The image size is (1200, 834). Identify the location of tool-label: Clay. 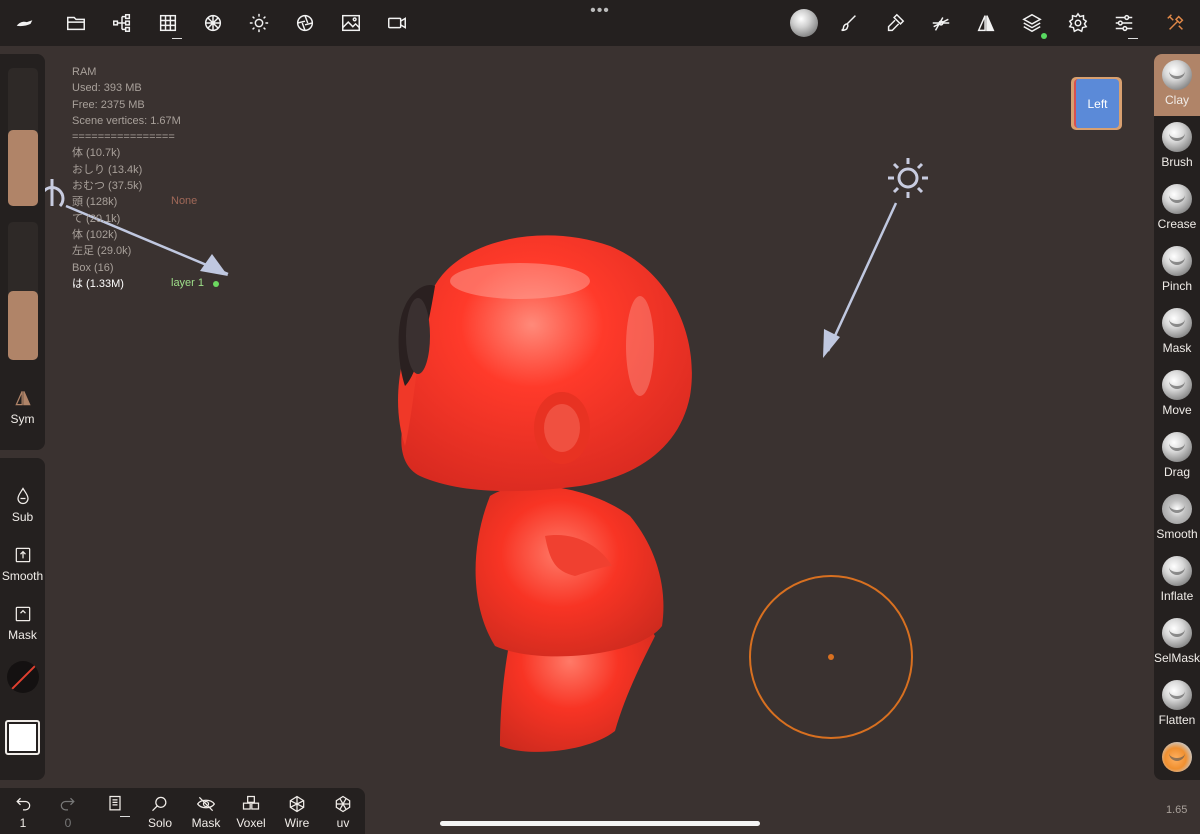
(1176, 100).